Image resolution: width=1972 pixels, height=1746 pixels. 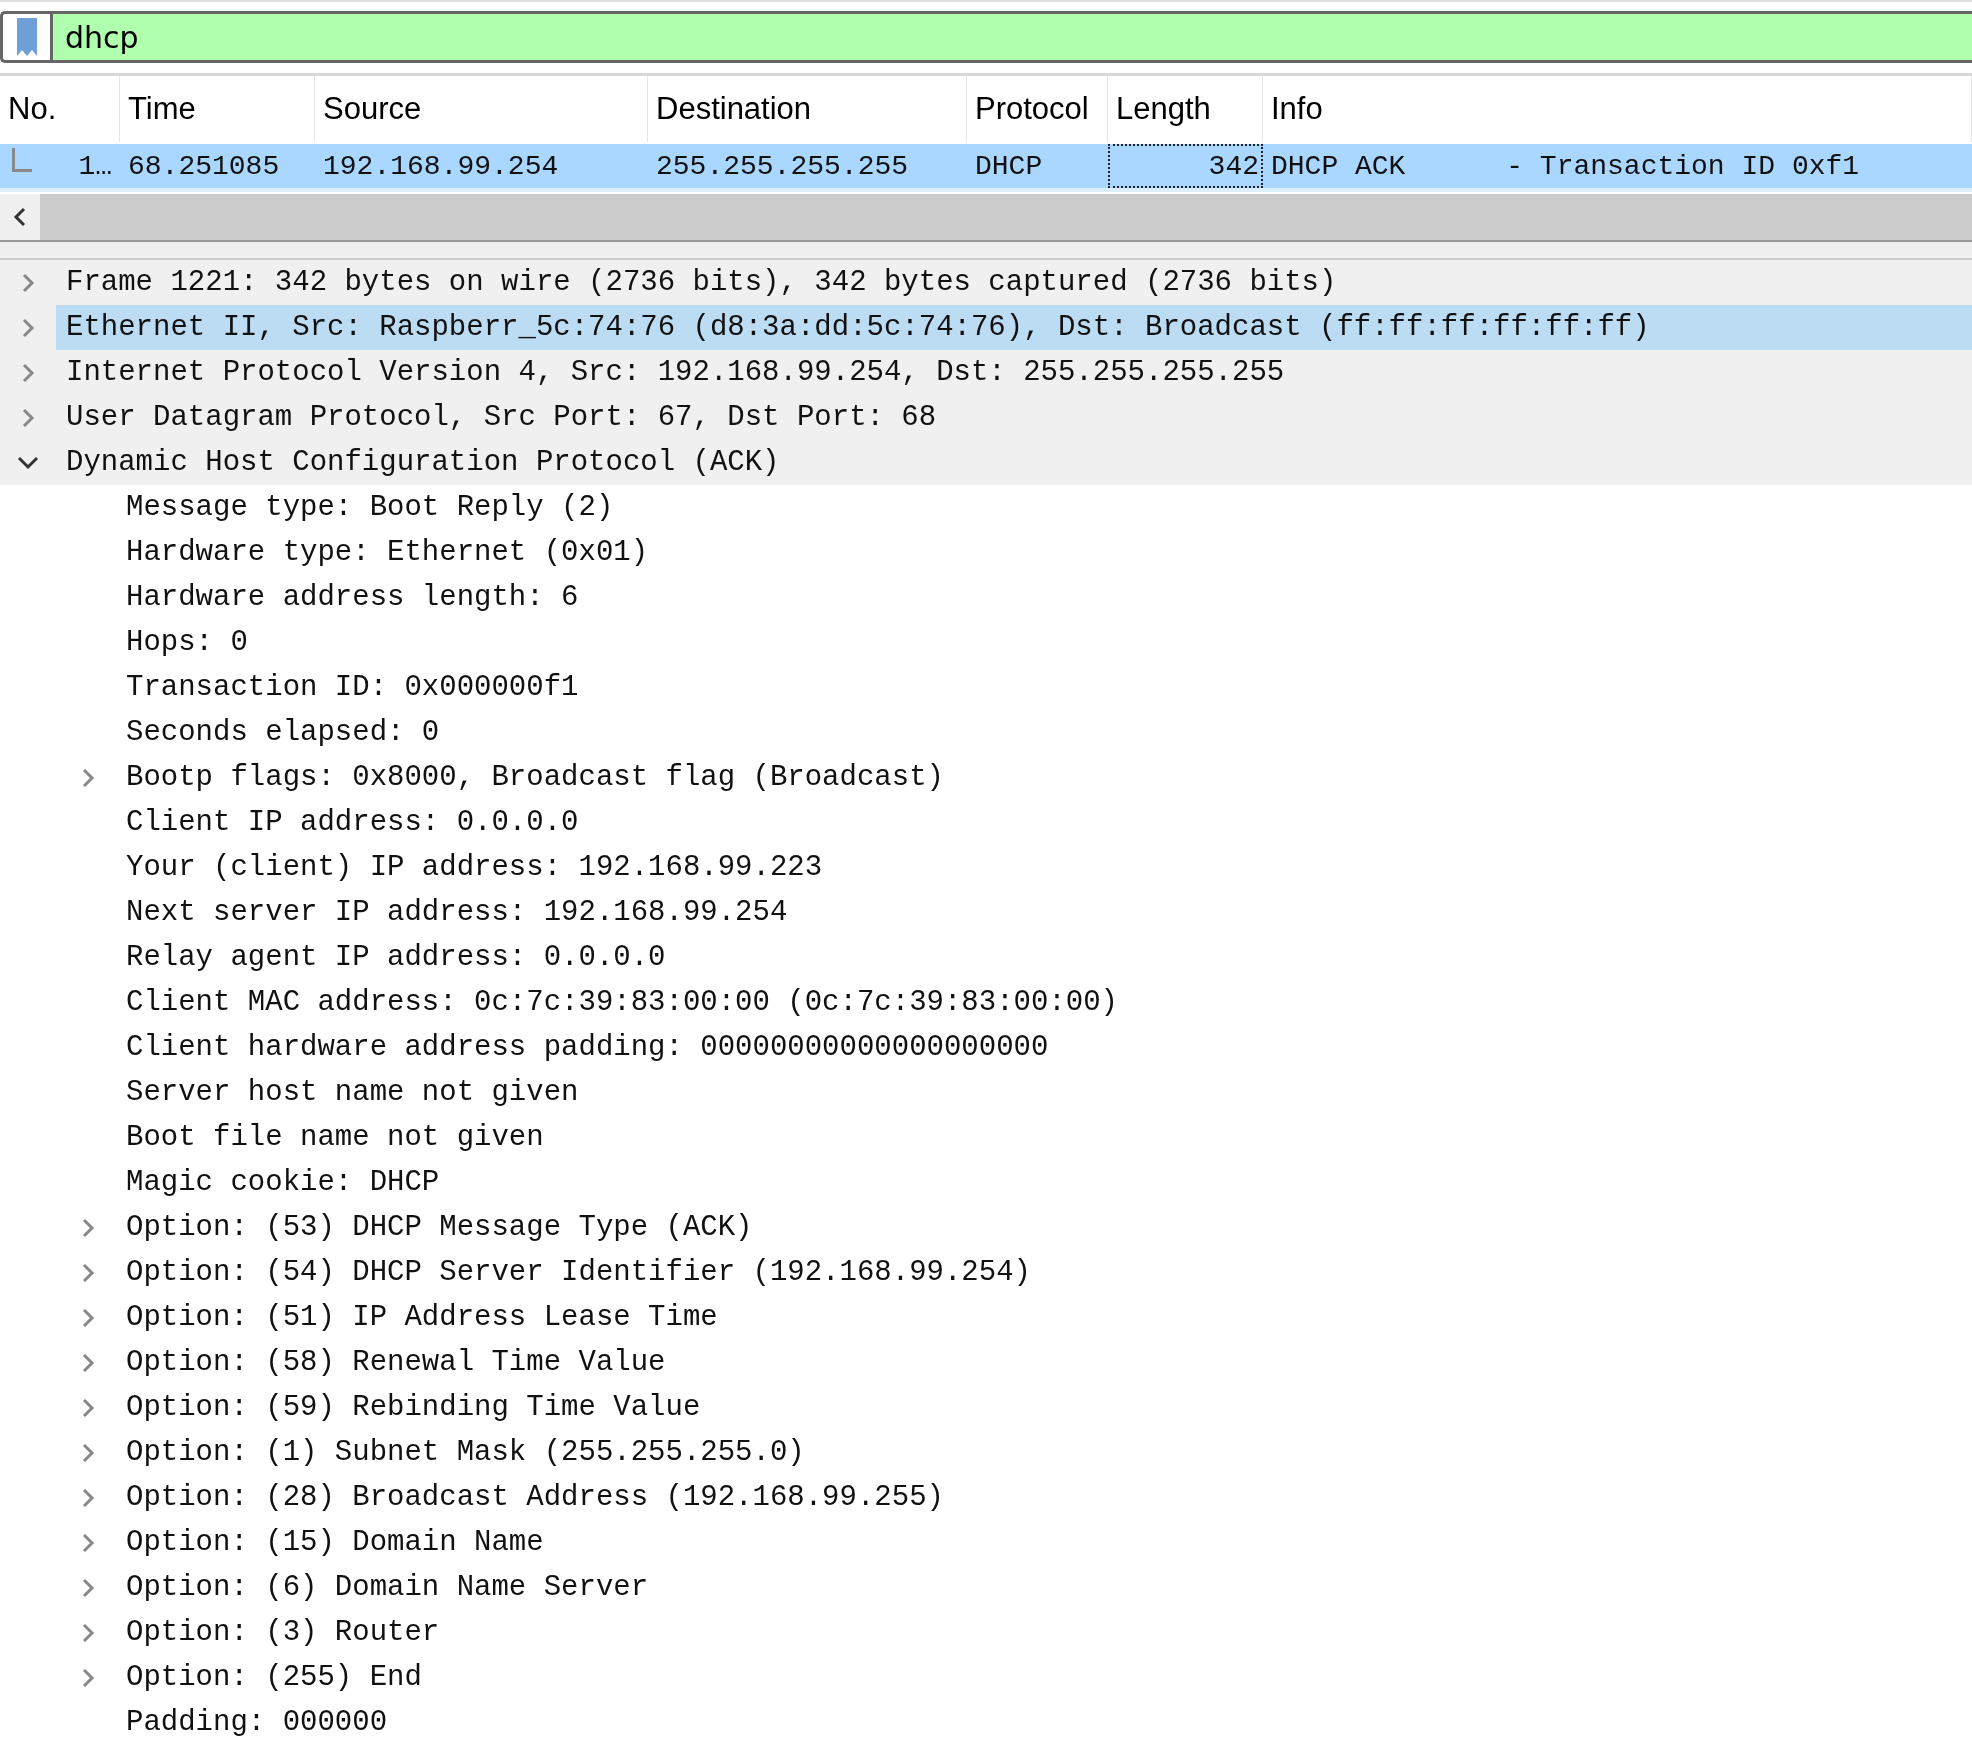 What do you see at coordinates (1044, 1407) in the screenshot?
I see `tree-item: Option: (59) Rebinding Time Value` at bounding box center [1044, 1407].